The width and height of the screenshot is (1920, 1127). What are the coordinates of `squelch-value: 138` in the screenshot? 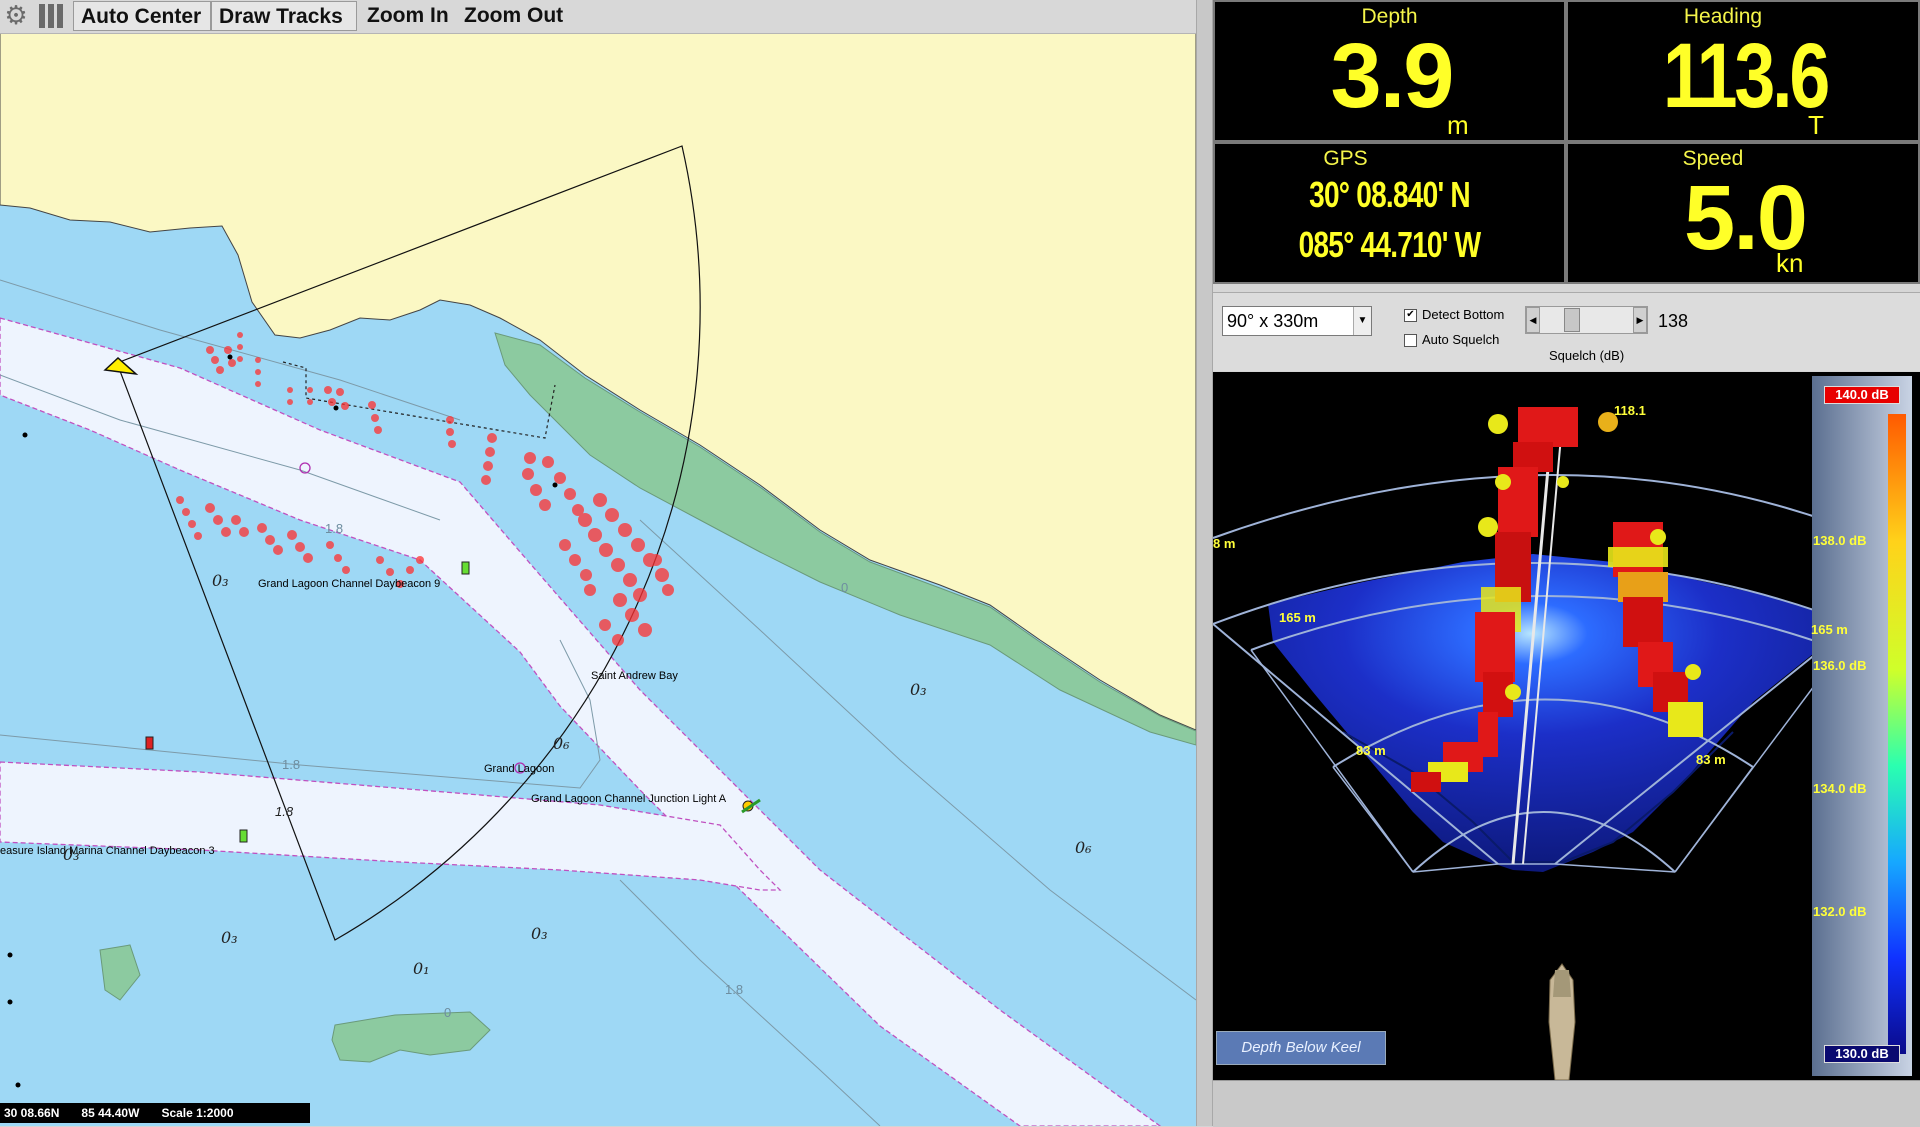 It's located at (1673, 321).